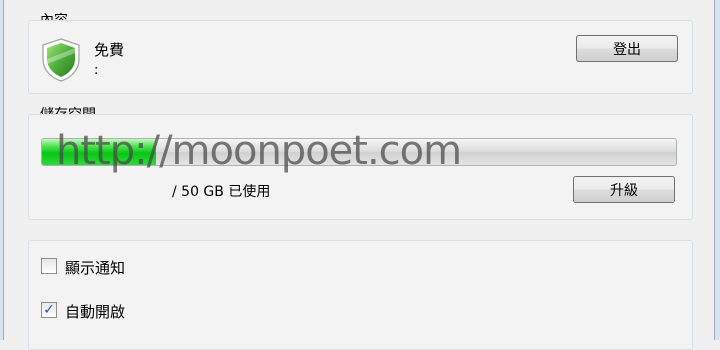 The height and width of the screenshot is (350, 720). I want to click on auto-start-label: 自動開啟, so click(95, 311).